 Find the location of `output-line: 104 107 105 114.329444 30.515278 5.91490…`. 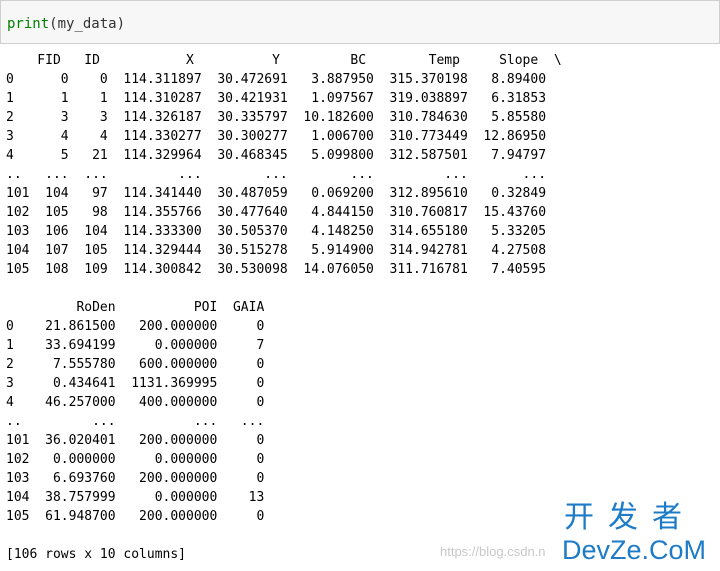

output-line: 104 107 105 114.329444 30.515278 5.91490… is located at coordinates (276, 250).